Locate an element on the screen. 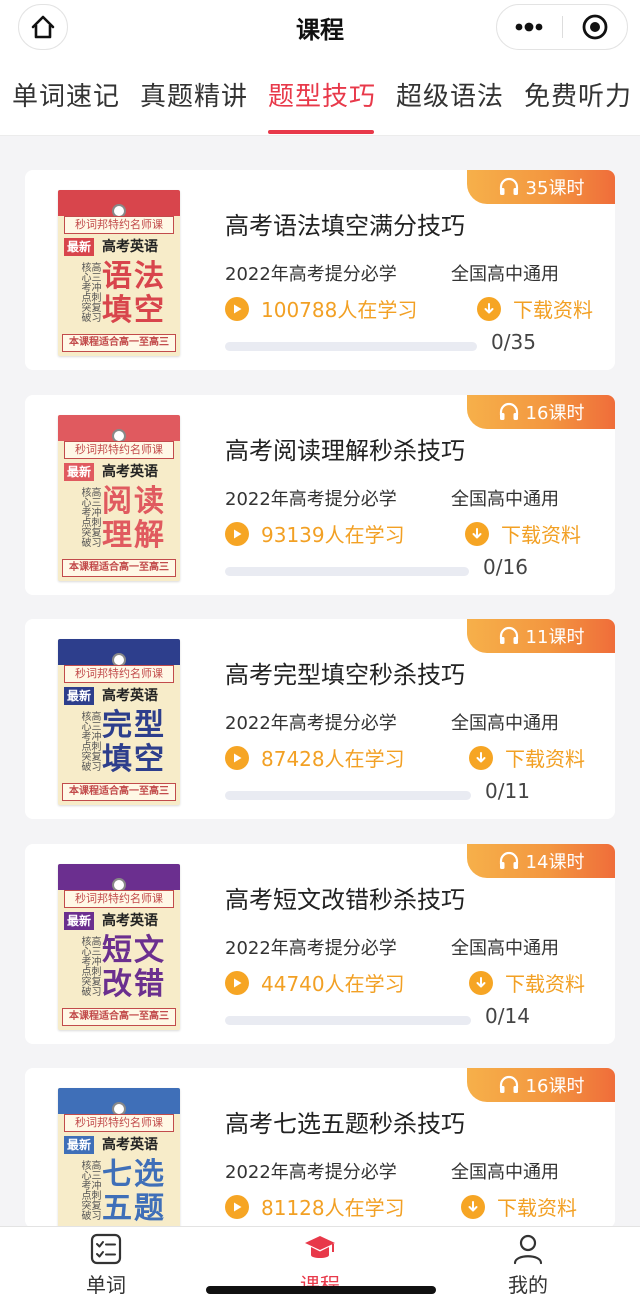  course-title: 高考语法填空满分技巧 is located at coordinates (345, 226).